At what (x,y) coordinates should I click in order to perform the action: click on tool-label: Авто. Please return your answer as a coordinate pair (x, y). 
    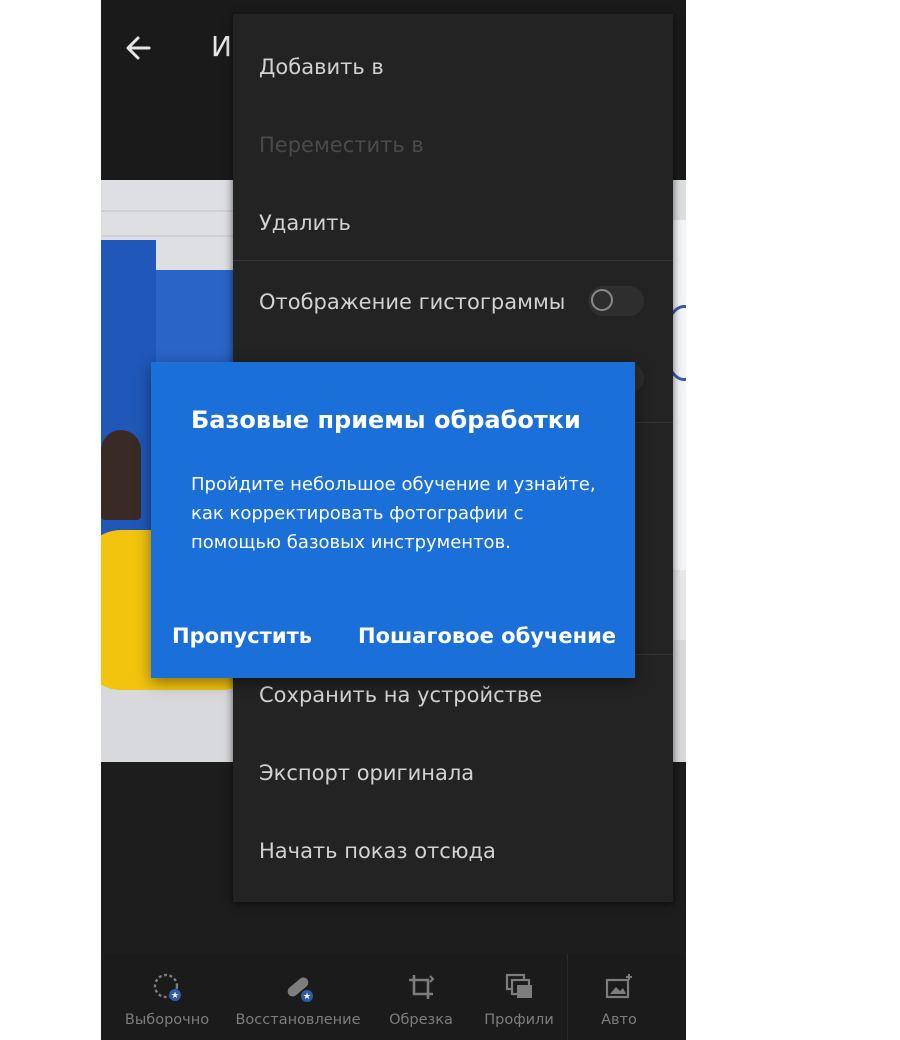
    Looking at the image, I should click on (619, 1020).